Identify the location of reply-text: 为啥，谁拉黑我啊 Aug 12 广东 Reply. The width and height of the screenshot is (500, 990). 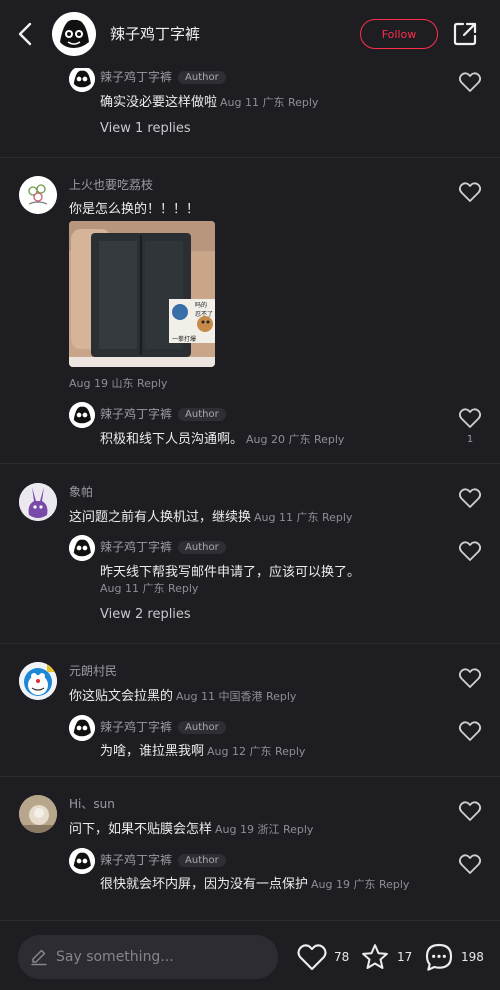
(202, 749).